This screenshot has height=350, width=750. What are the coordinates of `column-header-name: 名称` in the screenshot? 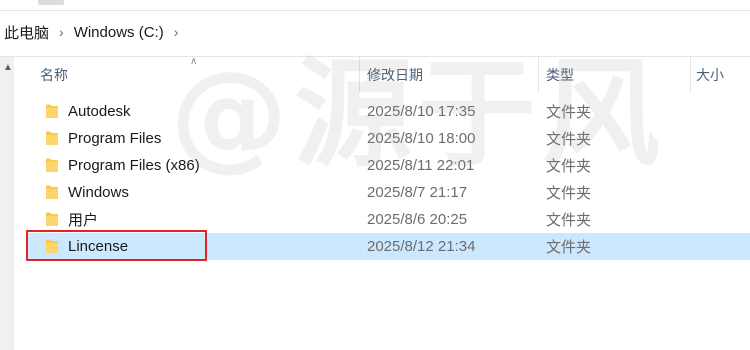 It's located at (54, 75).